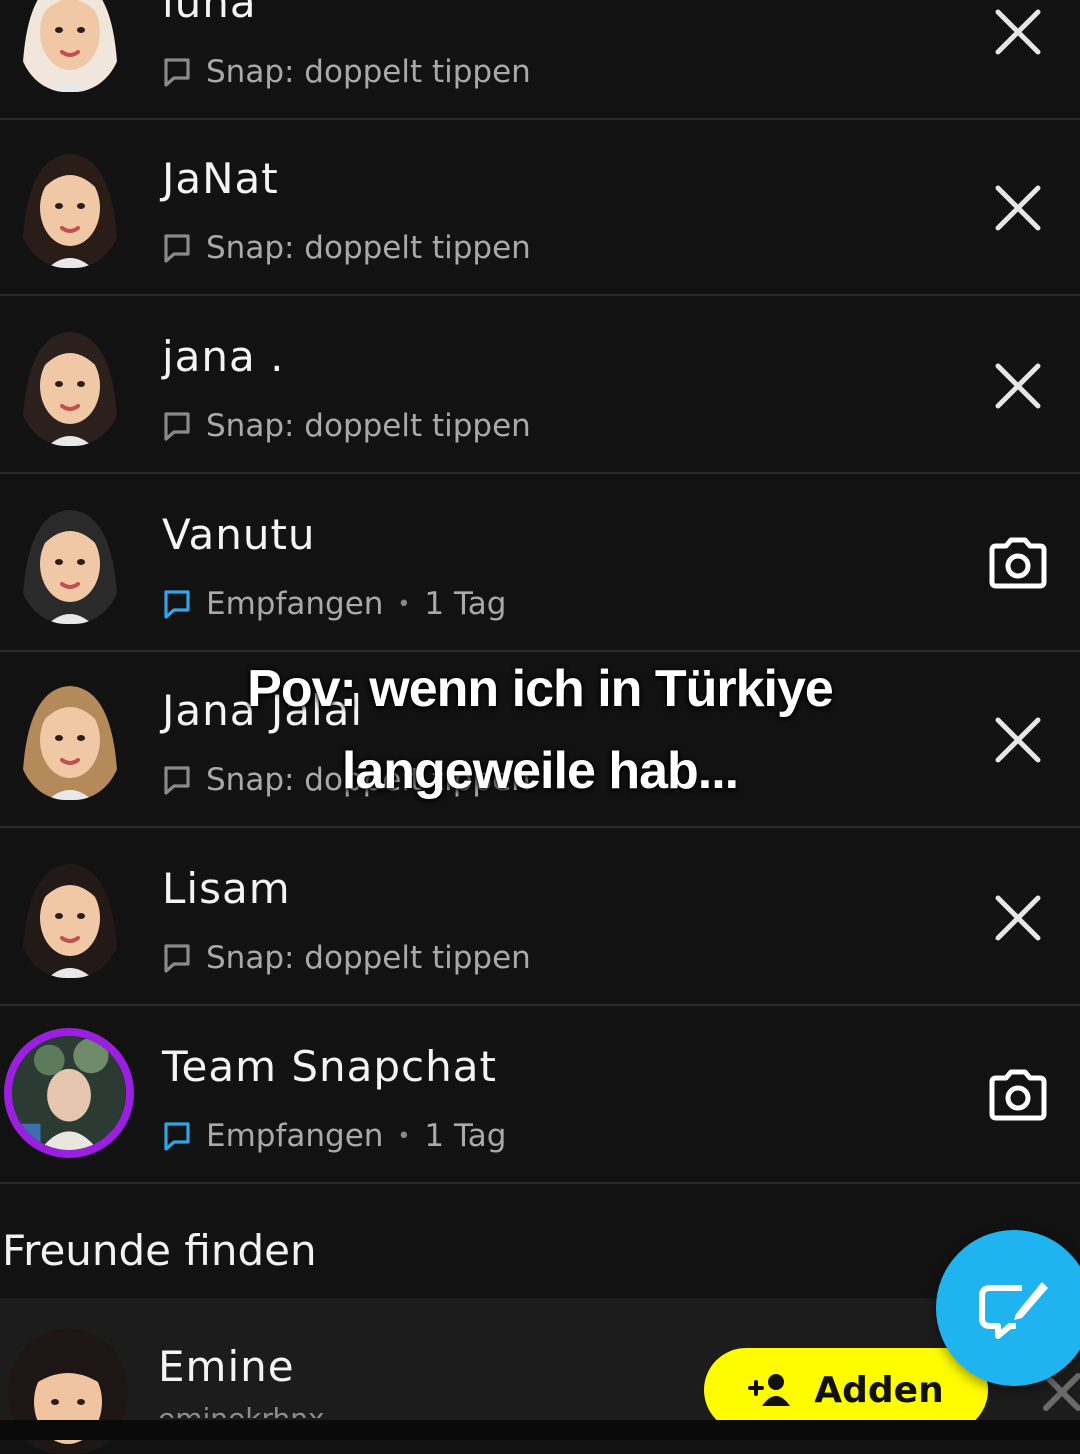  I want to click on chat-name: Vanutu, so click(239, 534).